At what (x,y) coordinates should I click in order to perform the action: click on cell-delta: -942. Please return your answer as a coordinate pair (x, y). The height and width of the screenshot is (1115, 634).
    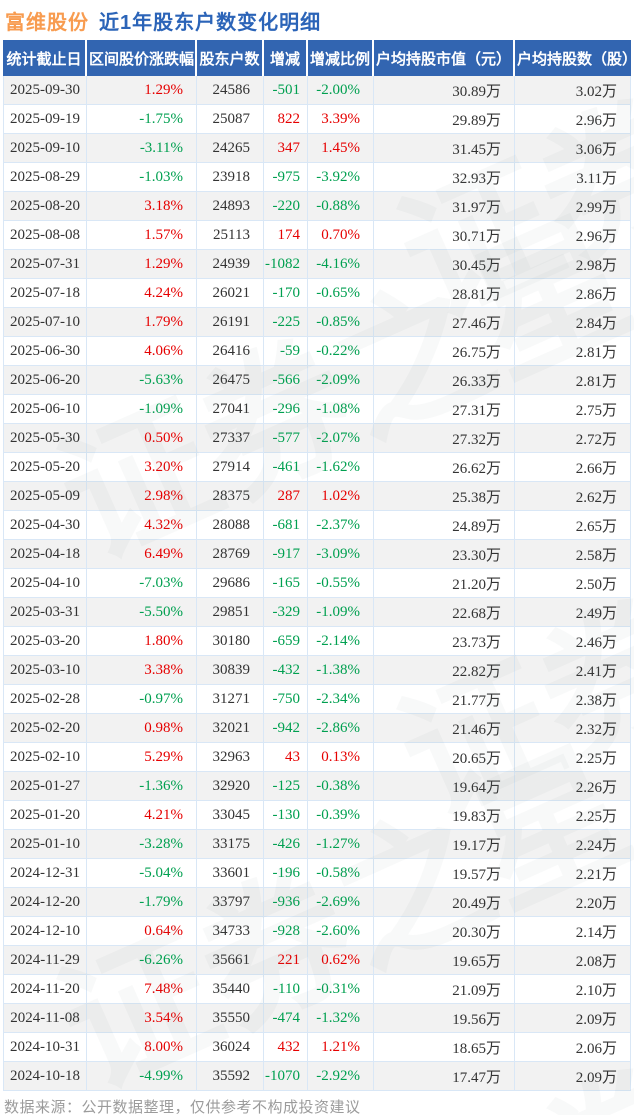
    Looking at the image, I should click on (286, 728).